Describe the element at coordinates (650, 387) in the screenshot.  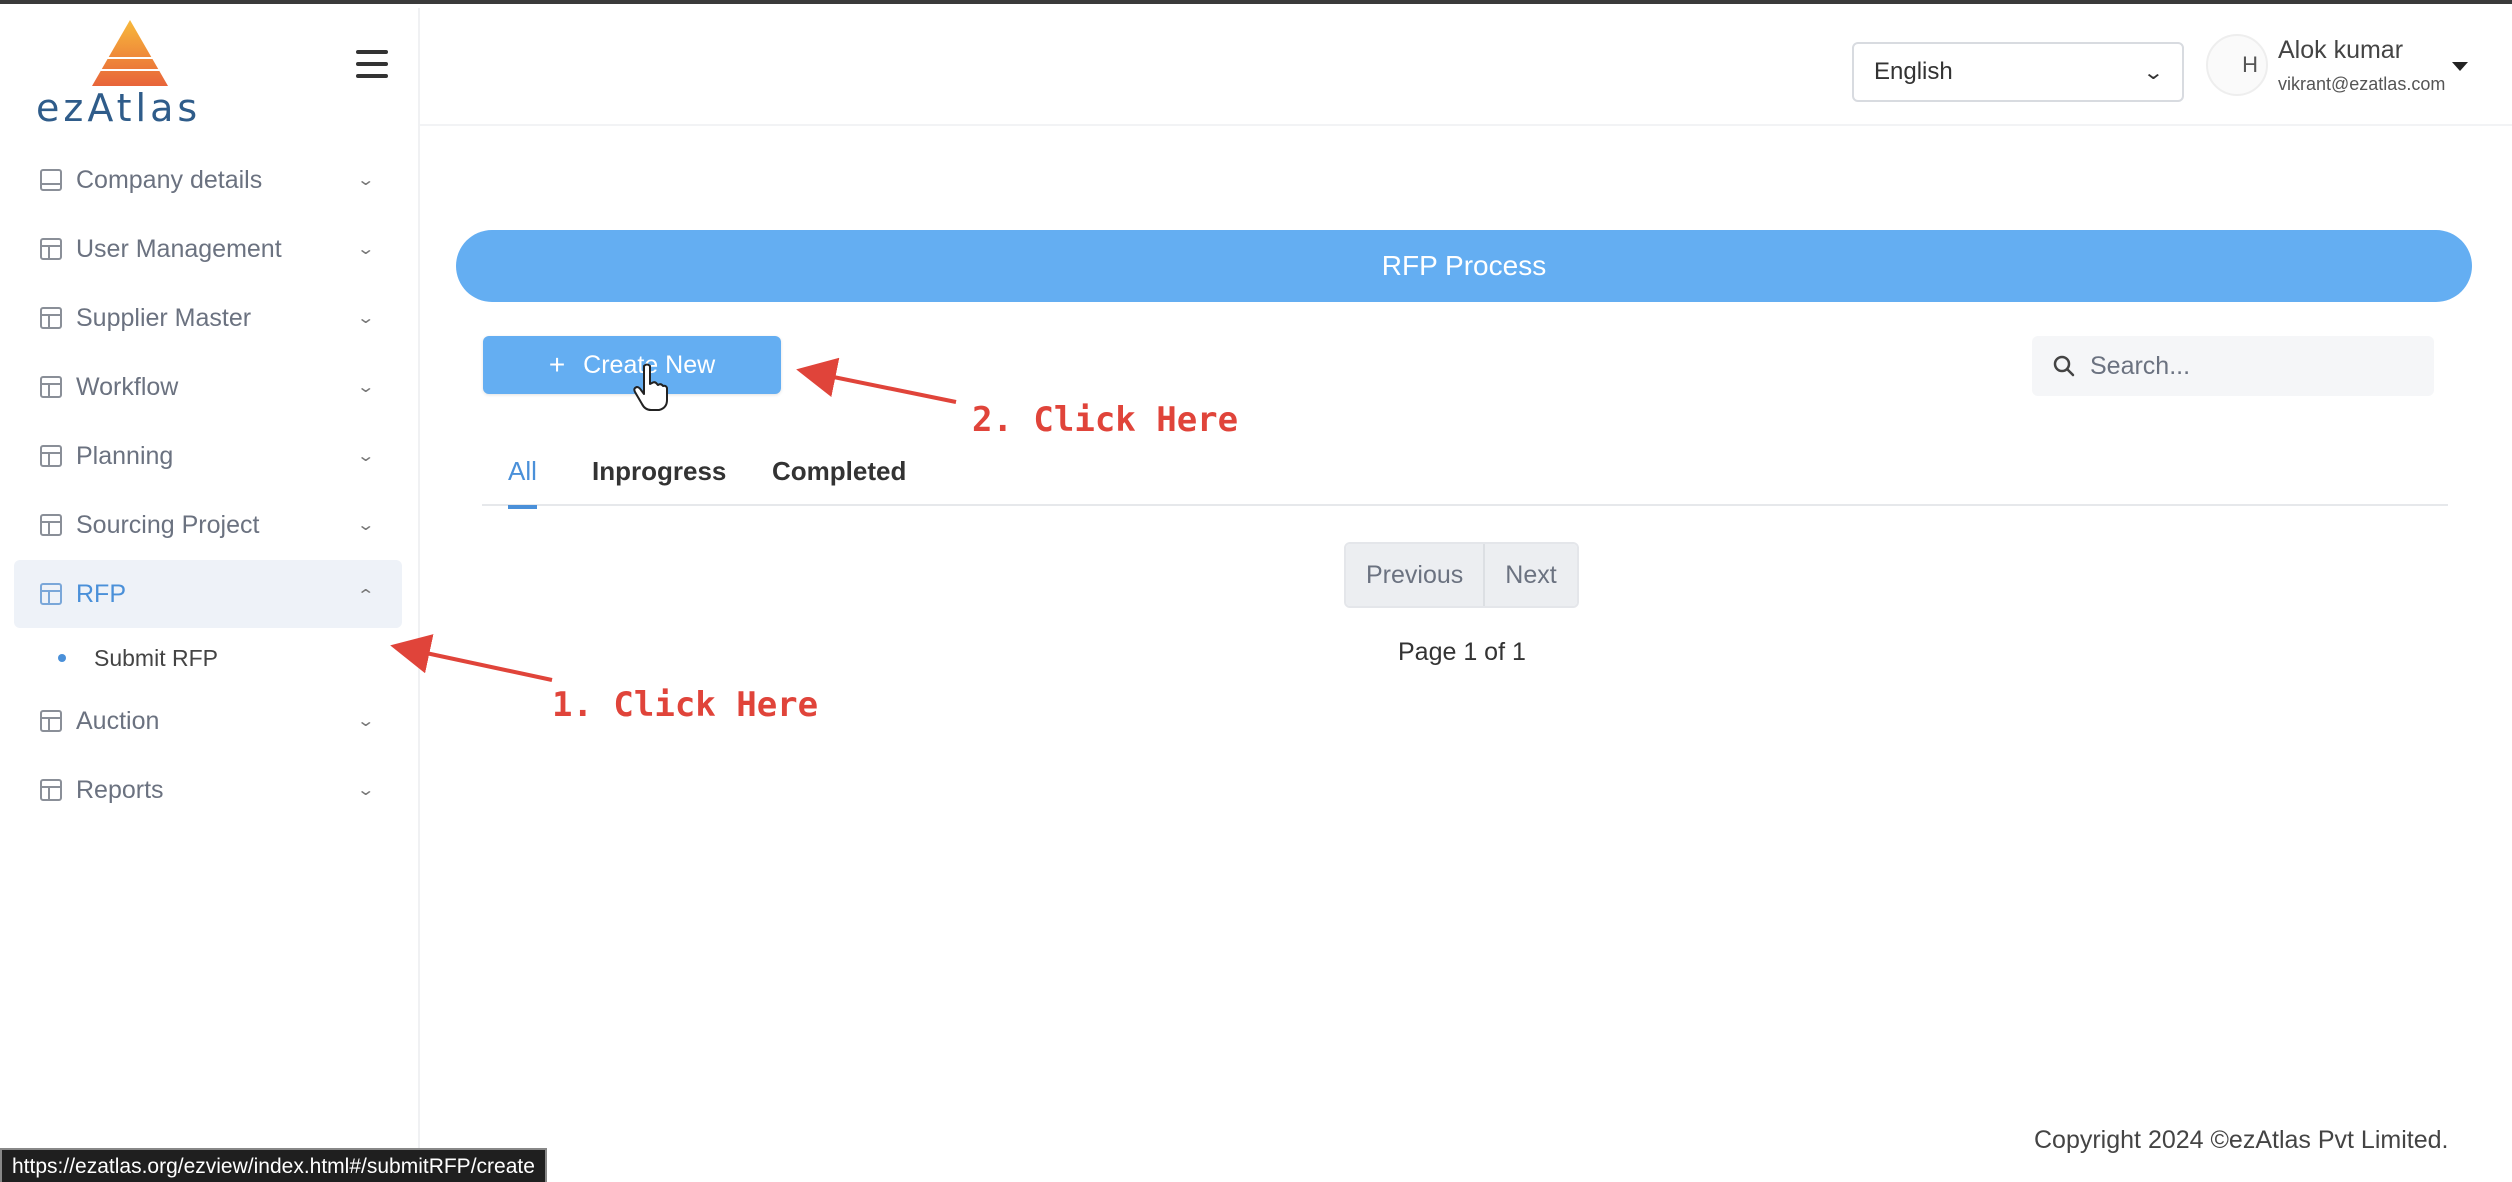
I see `hand-cursor-icon` at that location.